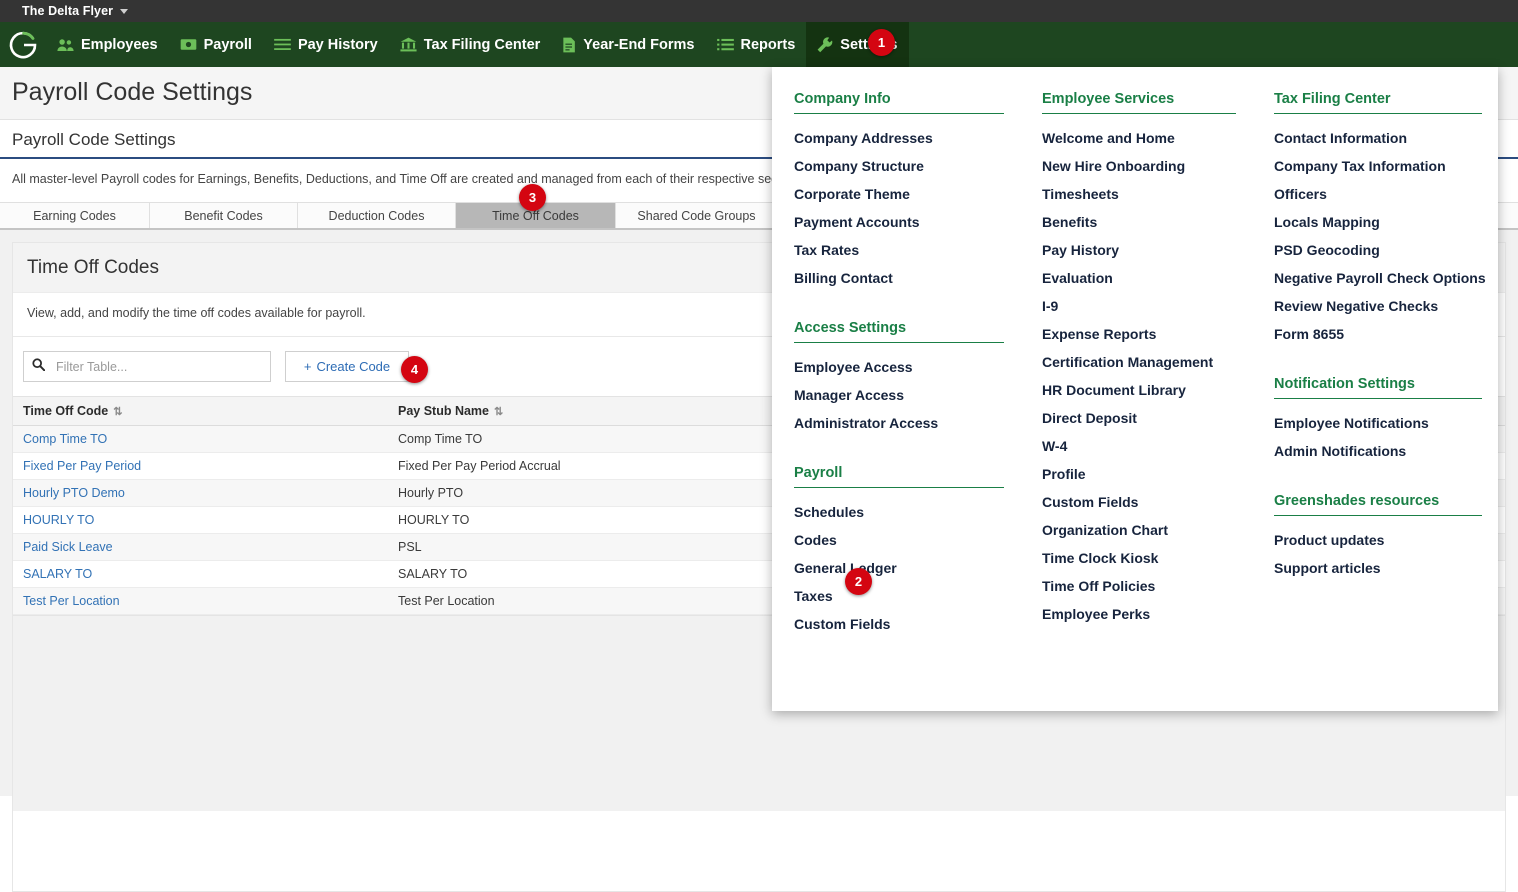  I want to click on pay-stub-name-value: Test Per Location, so click(446, 601).